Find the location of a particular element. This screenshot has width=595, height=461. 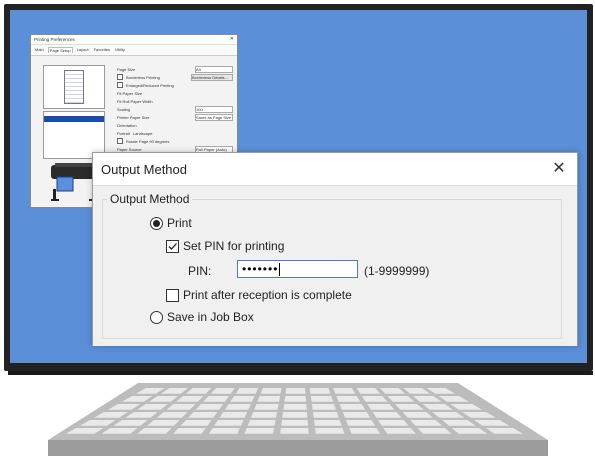

keyboard-illustration is located at coordinates (298, 419).